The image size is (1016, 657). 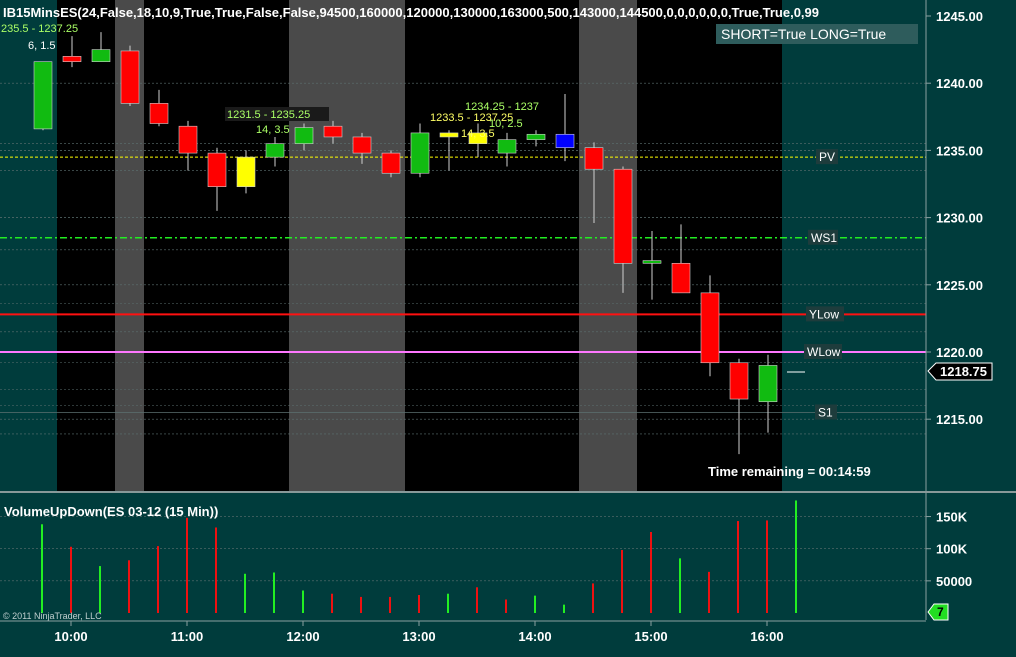 I want to click on volume-tick-label: 50000, so click(x=954, y=581).